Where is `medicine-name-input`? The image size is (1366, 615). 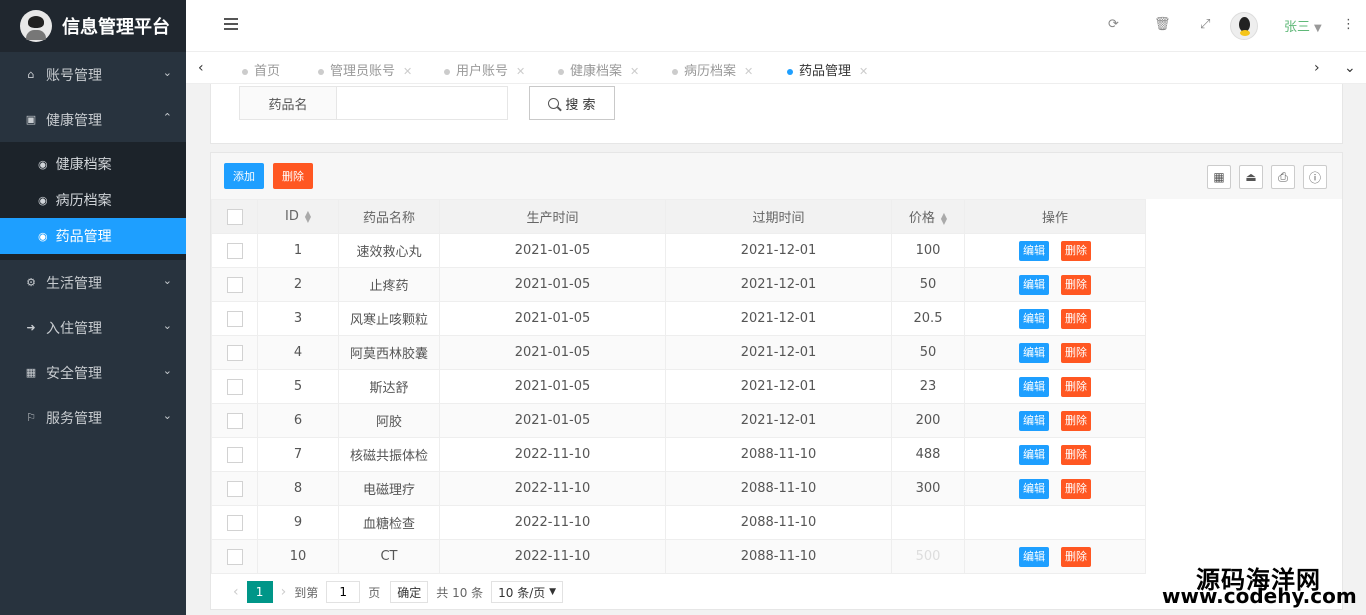 medicine-name-input is located at coordinates (422, 103).